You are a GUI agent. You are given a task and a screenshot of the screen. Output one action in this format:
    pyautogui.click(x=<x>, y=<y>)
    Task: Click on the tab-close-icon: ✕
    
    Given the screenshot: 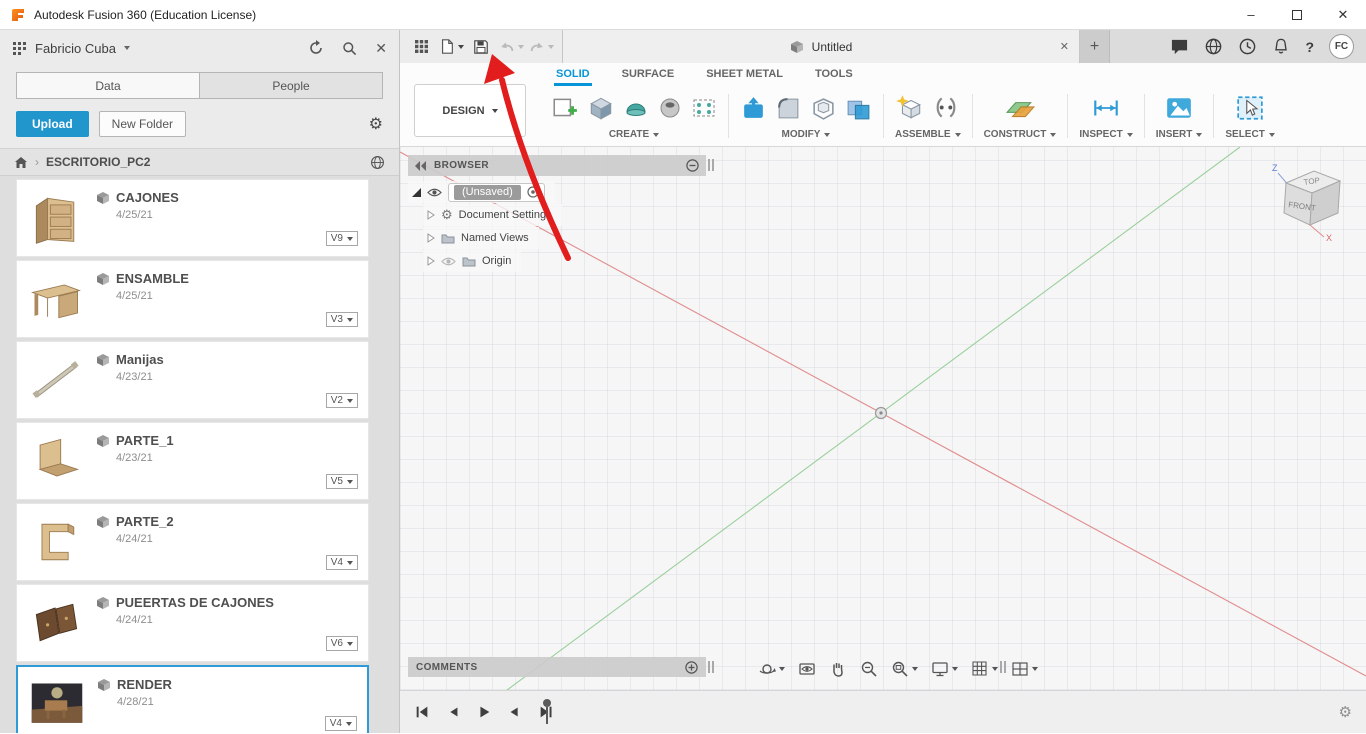 What is the action you would take?
    pyautogui.click(x=1064, y=46)
    